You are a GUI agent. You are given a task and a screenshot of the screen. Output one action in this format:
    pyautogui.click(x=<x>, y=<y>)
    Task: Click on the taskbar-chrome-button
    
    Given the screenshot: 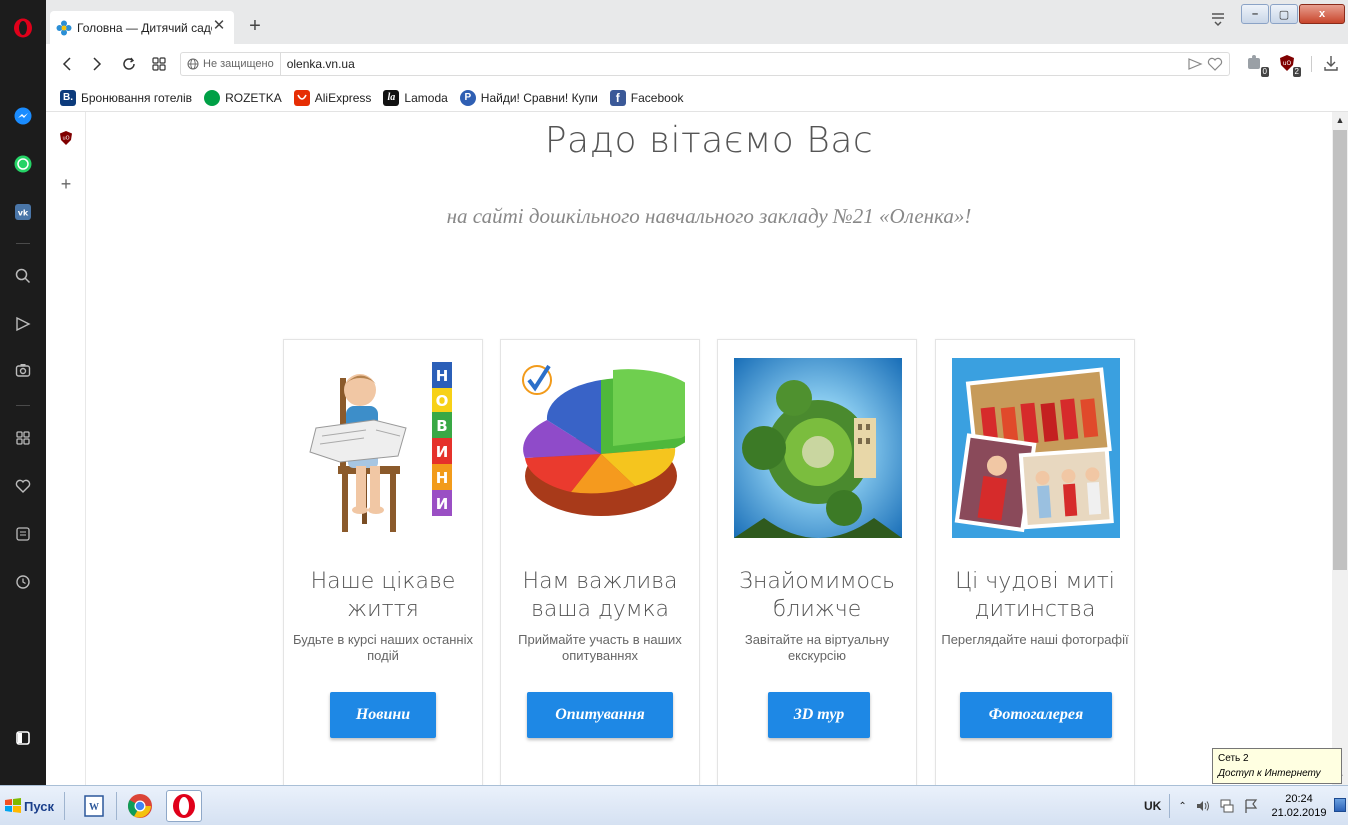 What is the action you would take?
    pyautogui.click(x=140, y=806)
    